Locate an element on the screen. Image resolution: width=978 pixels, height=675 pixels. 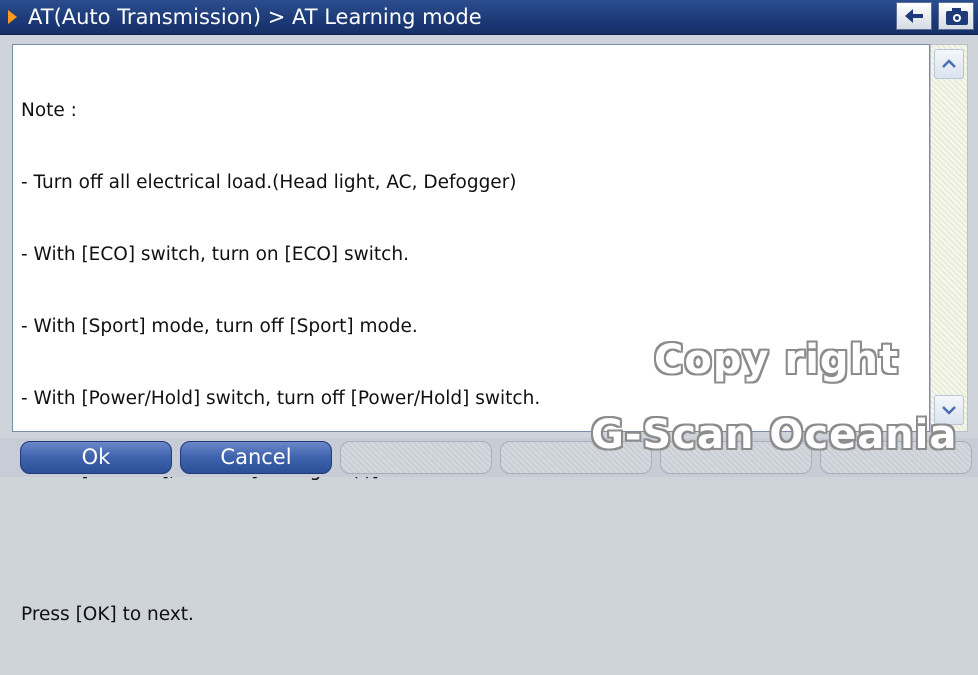
back-button is located at coordinates (914, 16).